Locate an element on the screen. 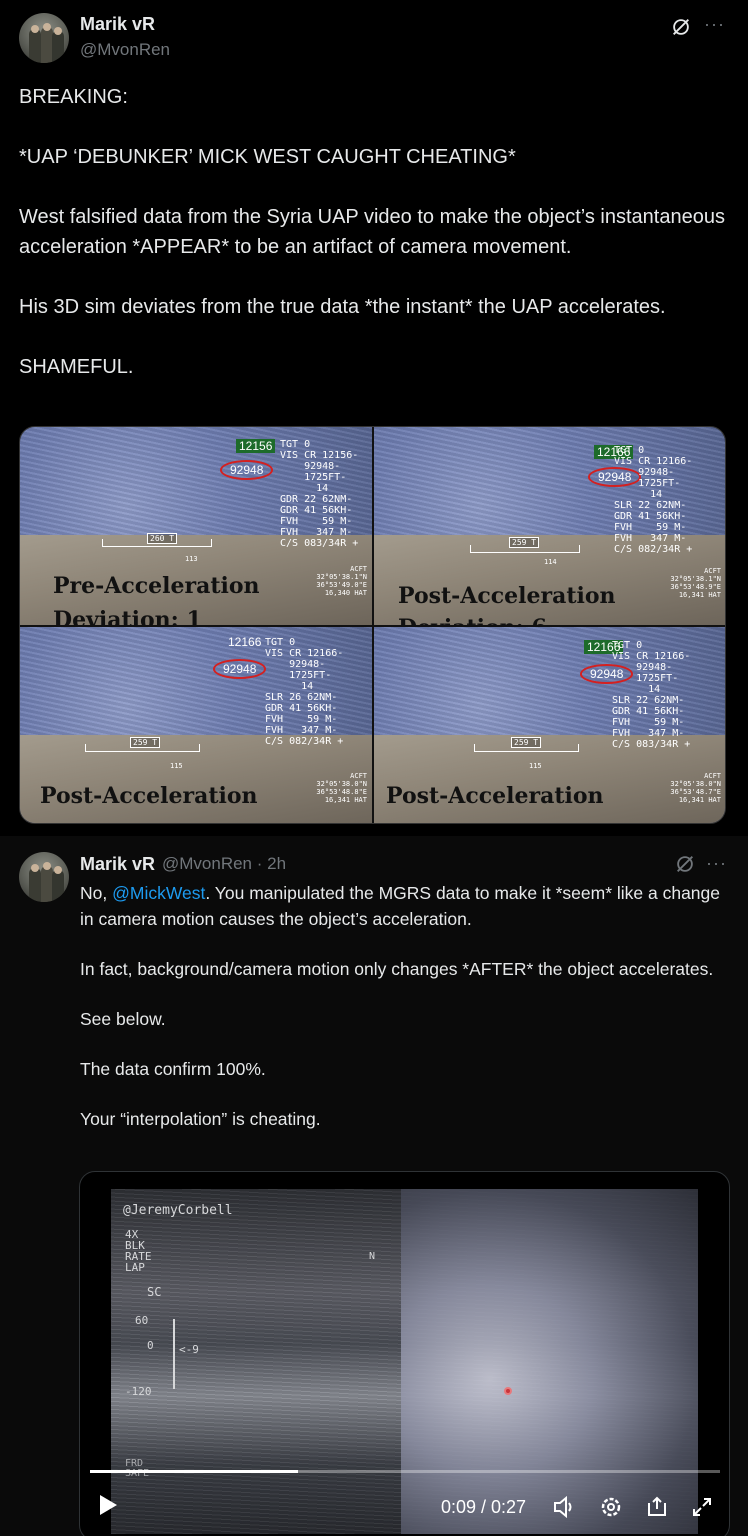  video-hud-mode: SC is located at coordinates (154, 1292).